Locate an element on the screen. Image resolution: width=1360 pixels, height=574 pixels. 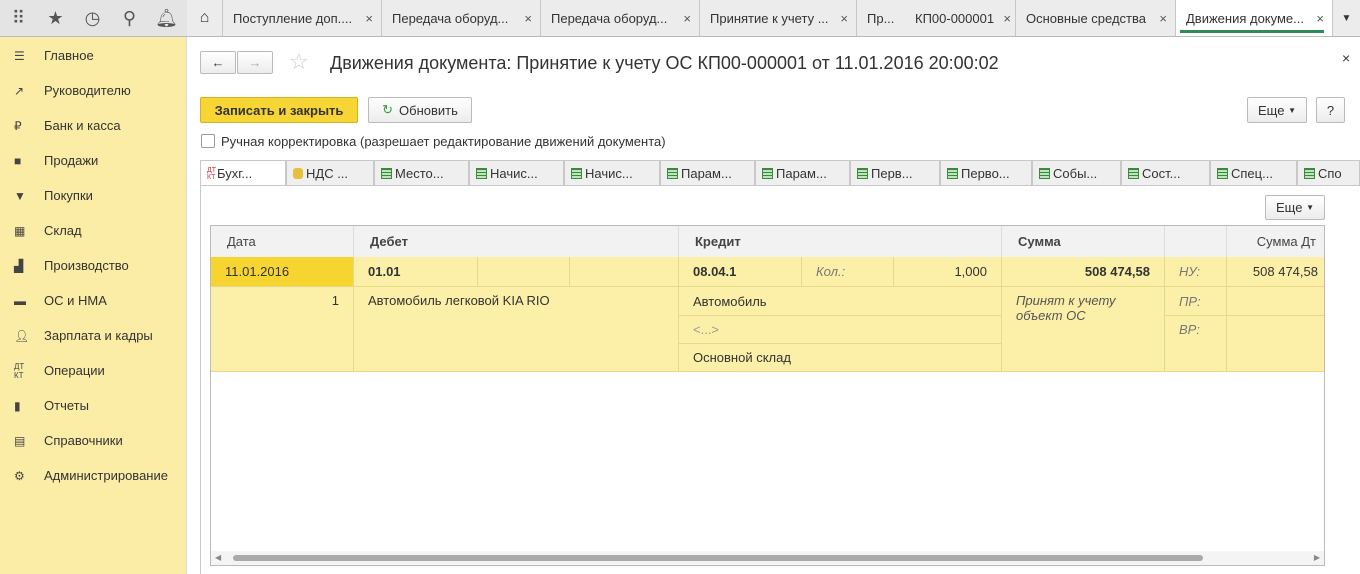
dt-kt-icon: ДТ КТ is located at coordinates (19, 370).